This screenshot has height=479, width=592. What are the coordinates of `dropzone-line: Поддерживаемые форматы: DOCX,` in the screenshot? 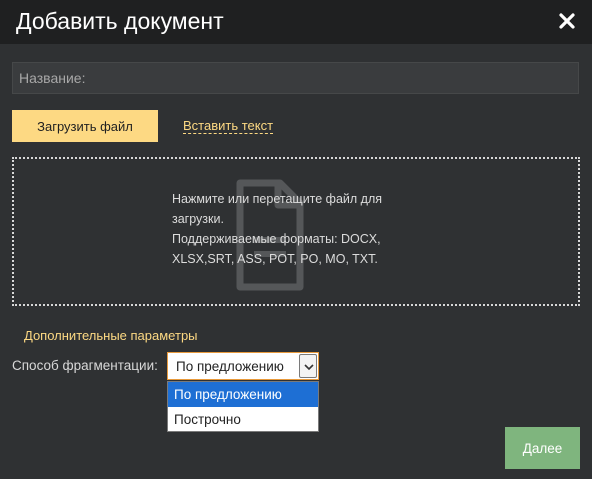 It's located at (276, 239).